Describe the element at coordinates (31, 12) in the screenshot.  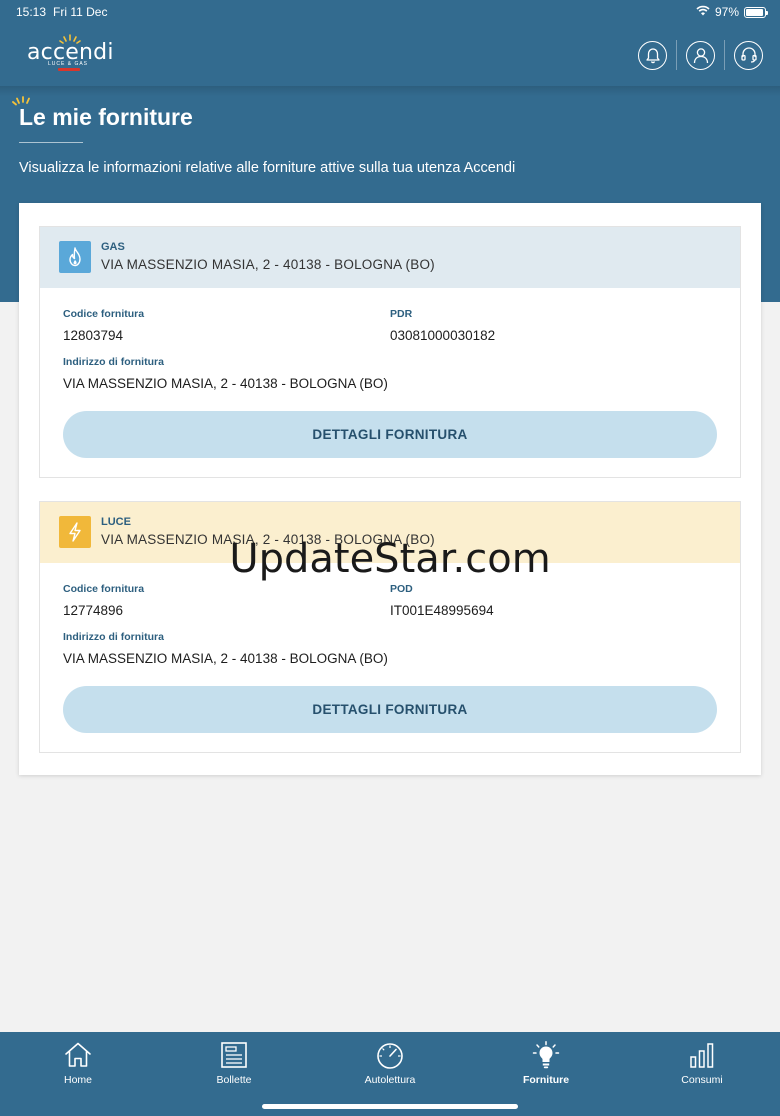
I see `status-time: 15:13` at that location.